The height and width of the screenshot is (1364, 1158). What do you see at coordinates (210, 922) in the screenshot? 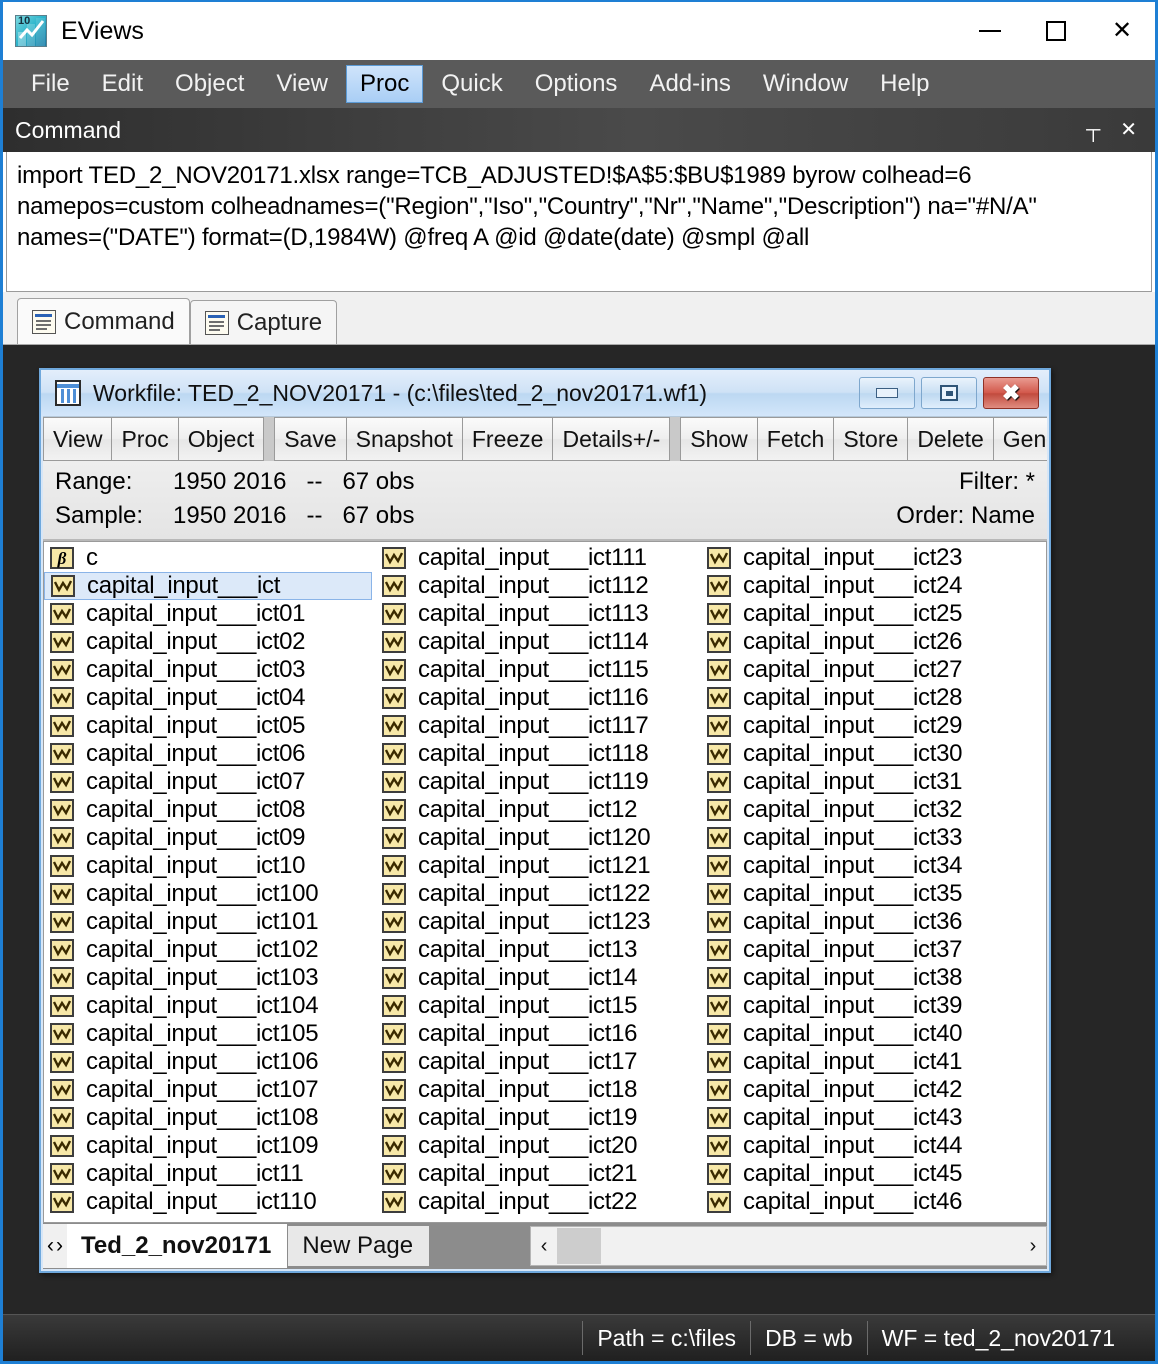
I see `object-list-item: capital_input___ict101` at bounding box center [210, 922].